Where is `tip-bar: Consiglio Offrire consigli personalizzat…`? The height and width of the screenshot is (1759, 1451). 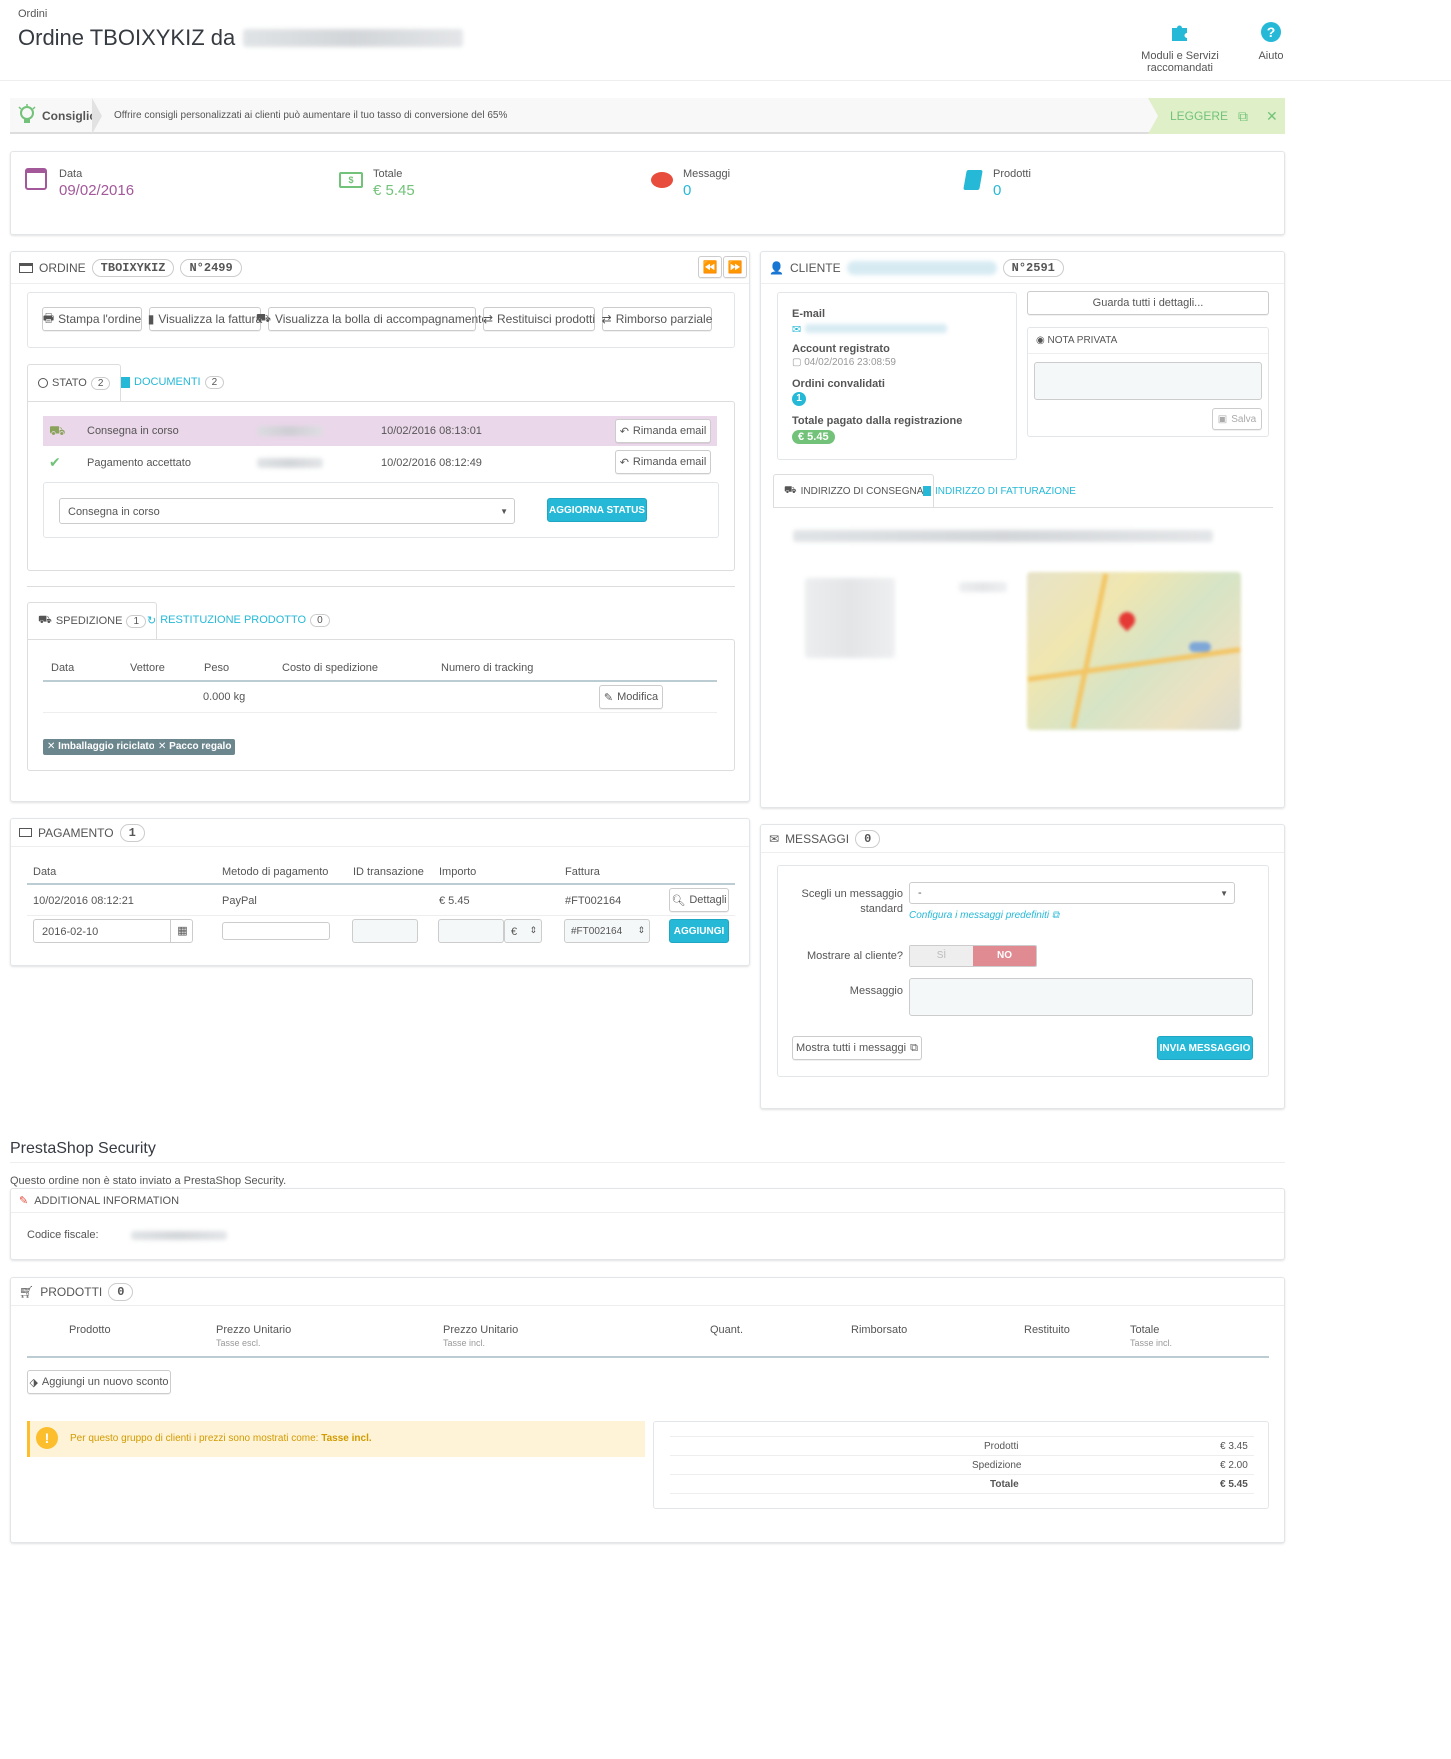
tip-bar: Consiglio Offrire consigli personalizzat… is located at coordinates (647, 116).